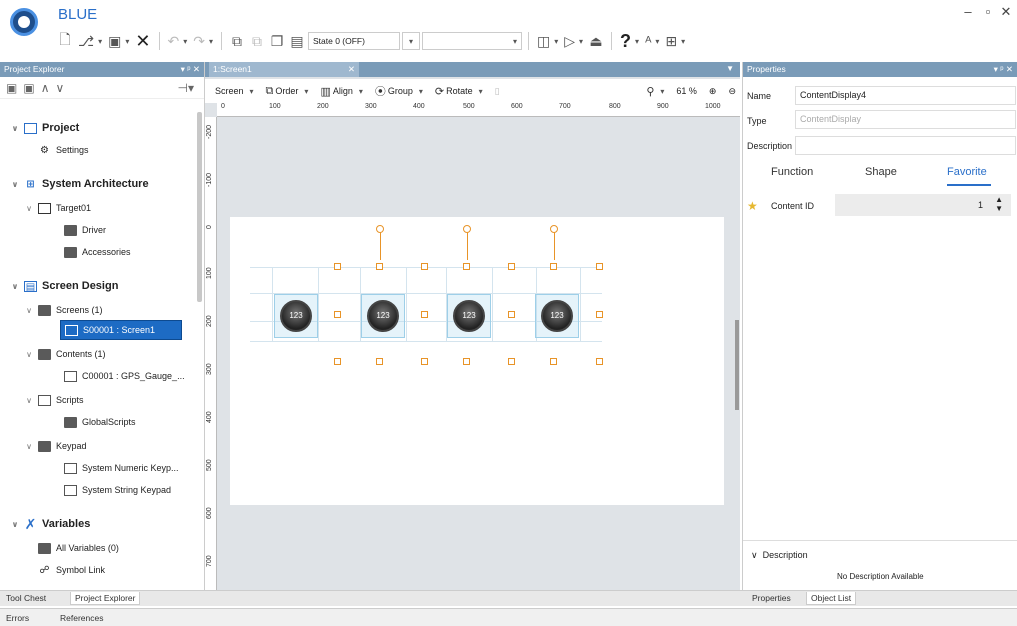  I want to click on open-icon: ⎇ ▾, so click(90, 41).